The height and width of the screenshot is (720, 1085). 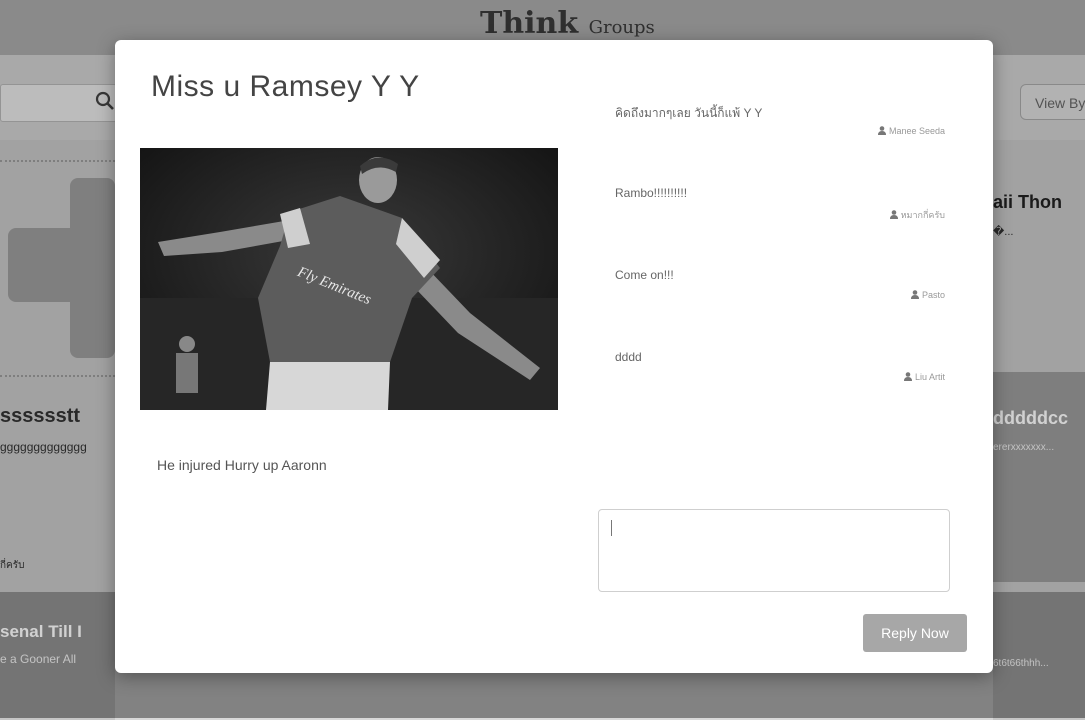 What do you see at coordinates (774, 550) in the screenshot?
I see `reply-textarea` at bounding box center [774, 550].